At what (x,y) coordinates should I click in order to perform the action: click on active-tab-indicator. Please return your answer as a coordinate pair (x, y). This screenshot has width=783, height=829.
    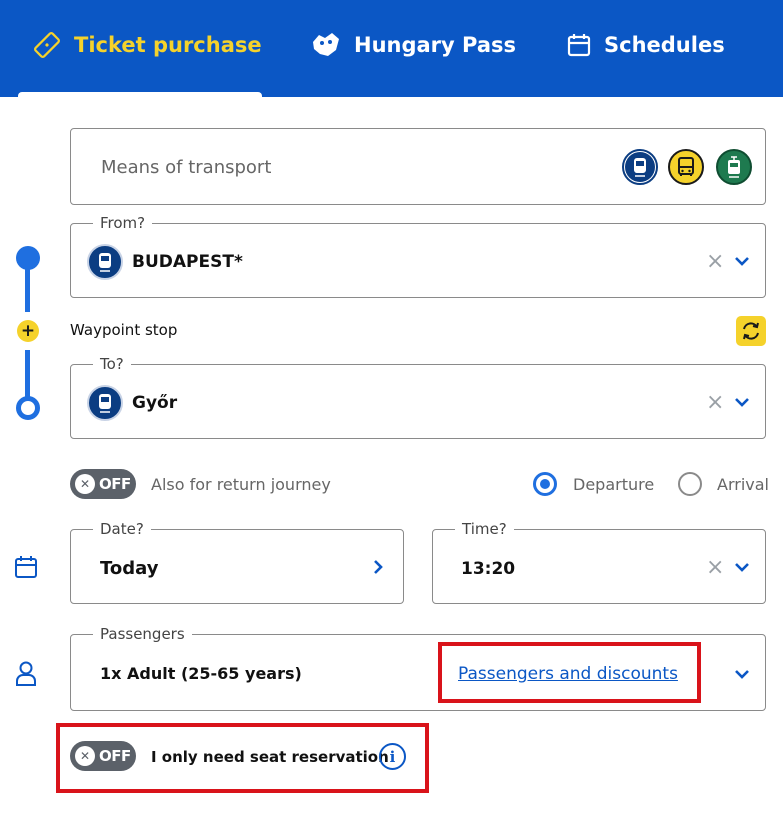
    Looking at the image, I should click on (140, 96).